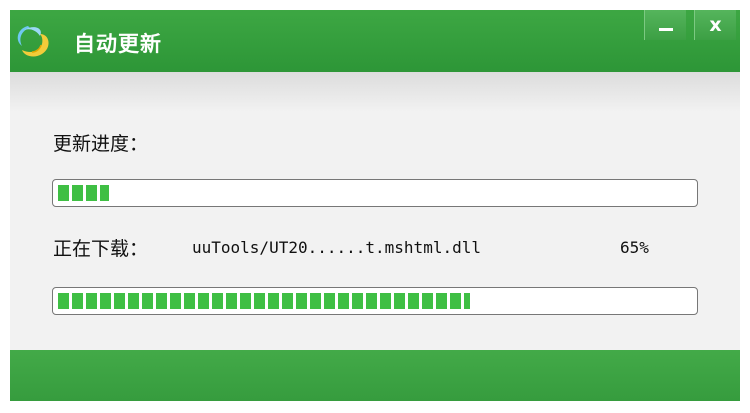 The image size is (750, 413). What do you see at coordinates (665, 29) in the screenshot?
I see `minimize-icon` at bounding box center [665, 29].